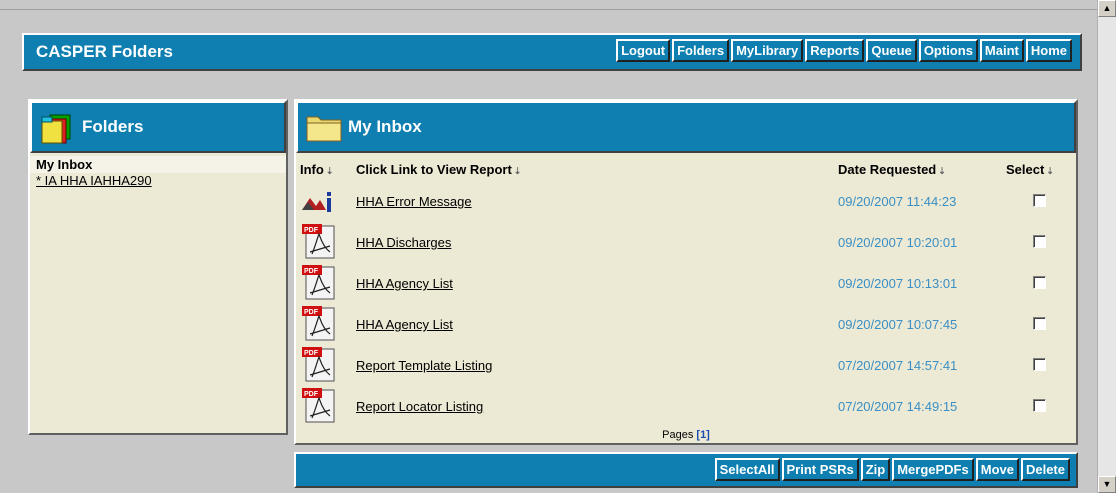  Describe the element at coordinates (747, 469) in the screenshot. I see `select-all-button: SelectAll` at that location.